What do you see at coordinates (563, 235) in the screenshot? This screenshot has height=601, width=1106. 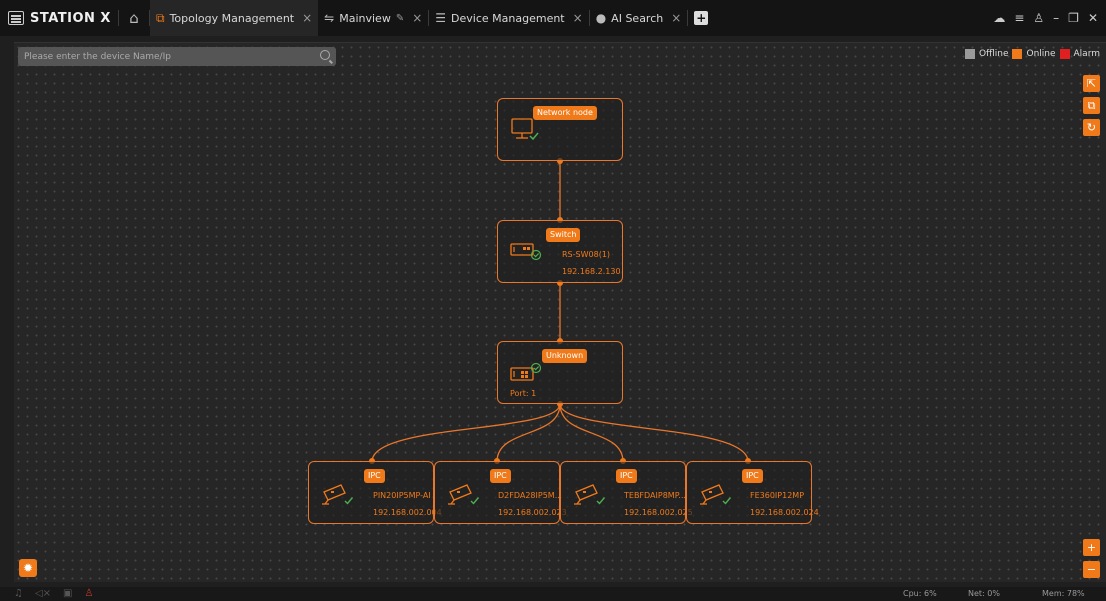 I see `node-type-badge: Switch` at bounding box center [563, 235].